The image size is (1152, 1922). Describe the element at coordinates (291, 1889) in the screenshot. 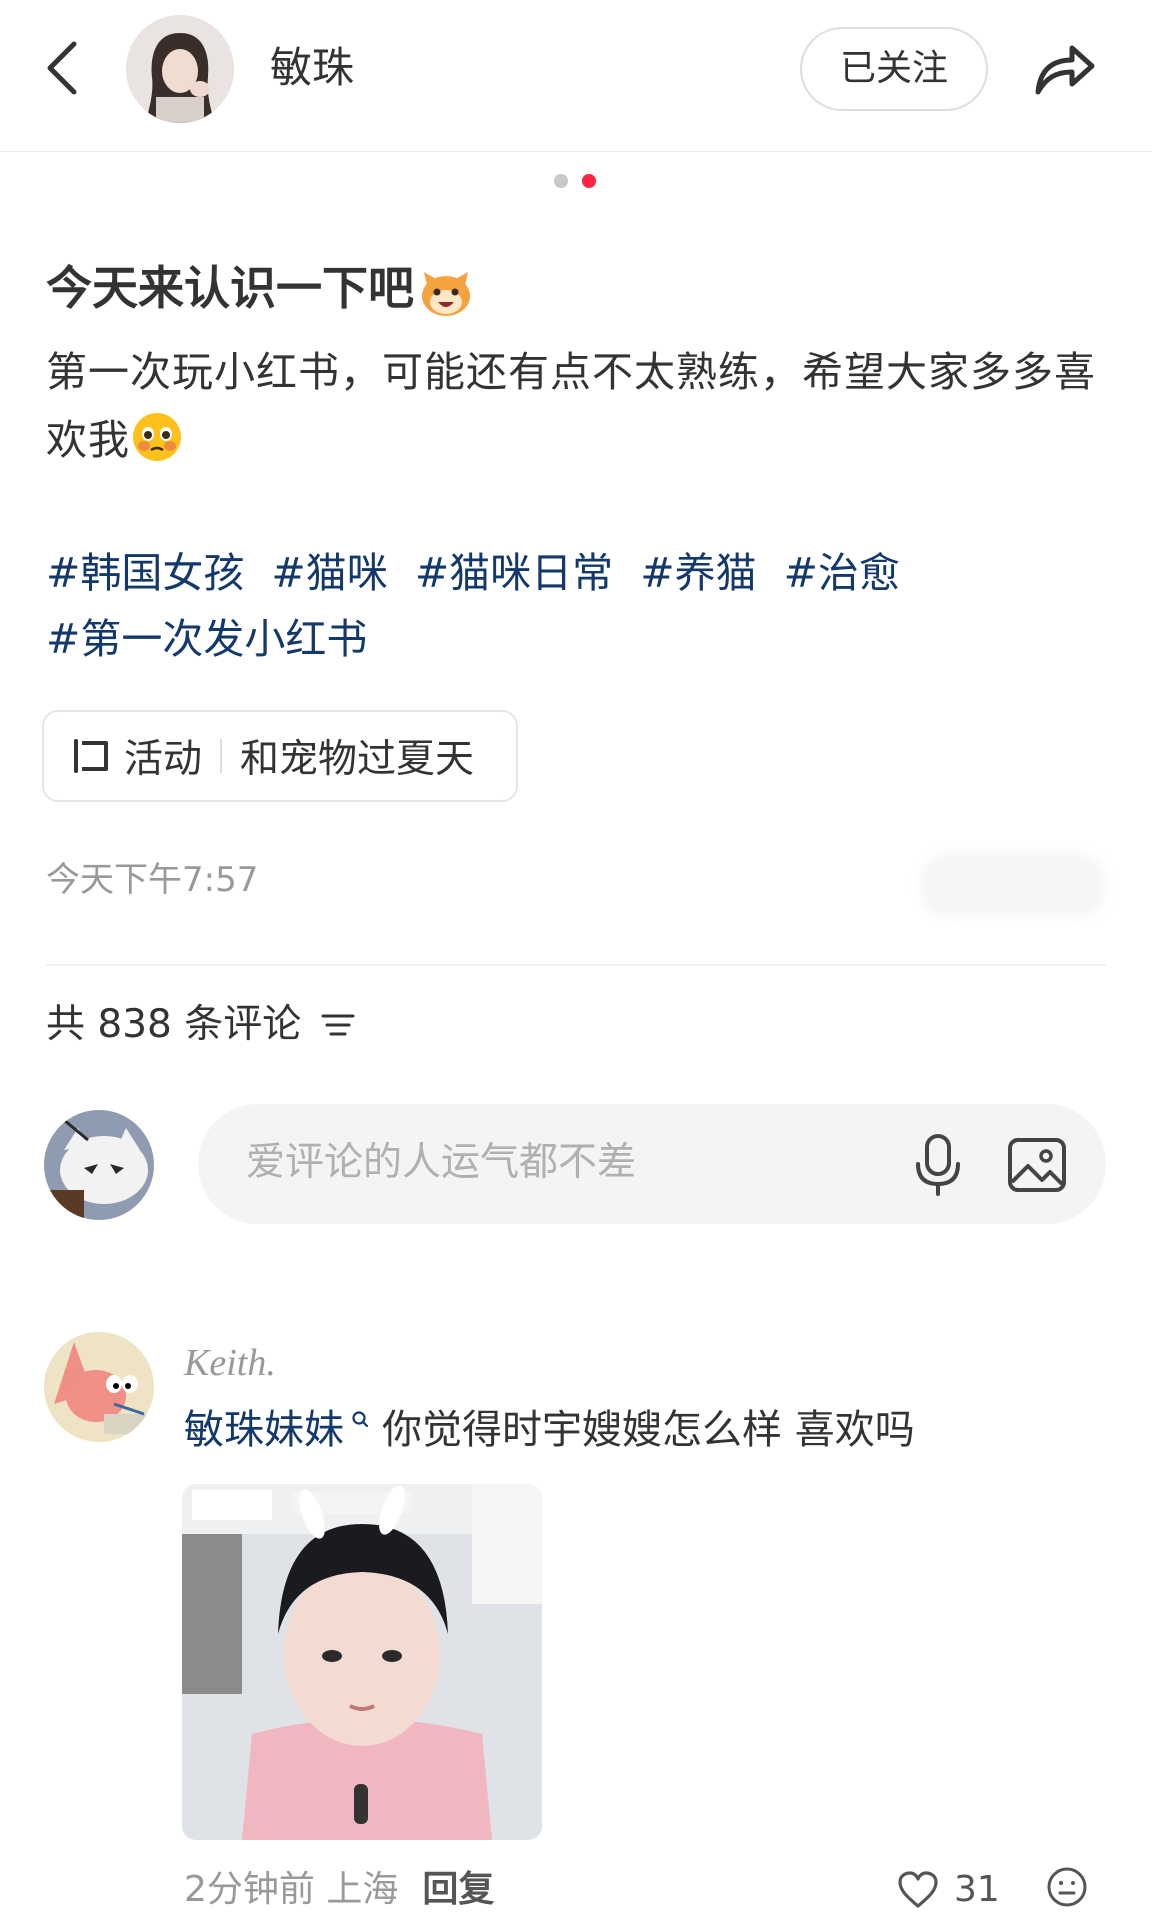

I see `comment-time-location: 2分钟前 上海` at that location.